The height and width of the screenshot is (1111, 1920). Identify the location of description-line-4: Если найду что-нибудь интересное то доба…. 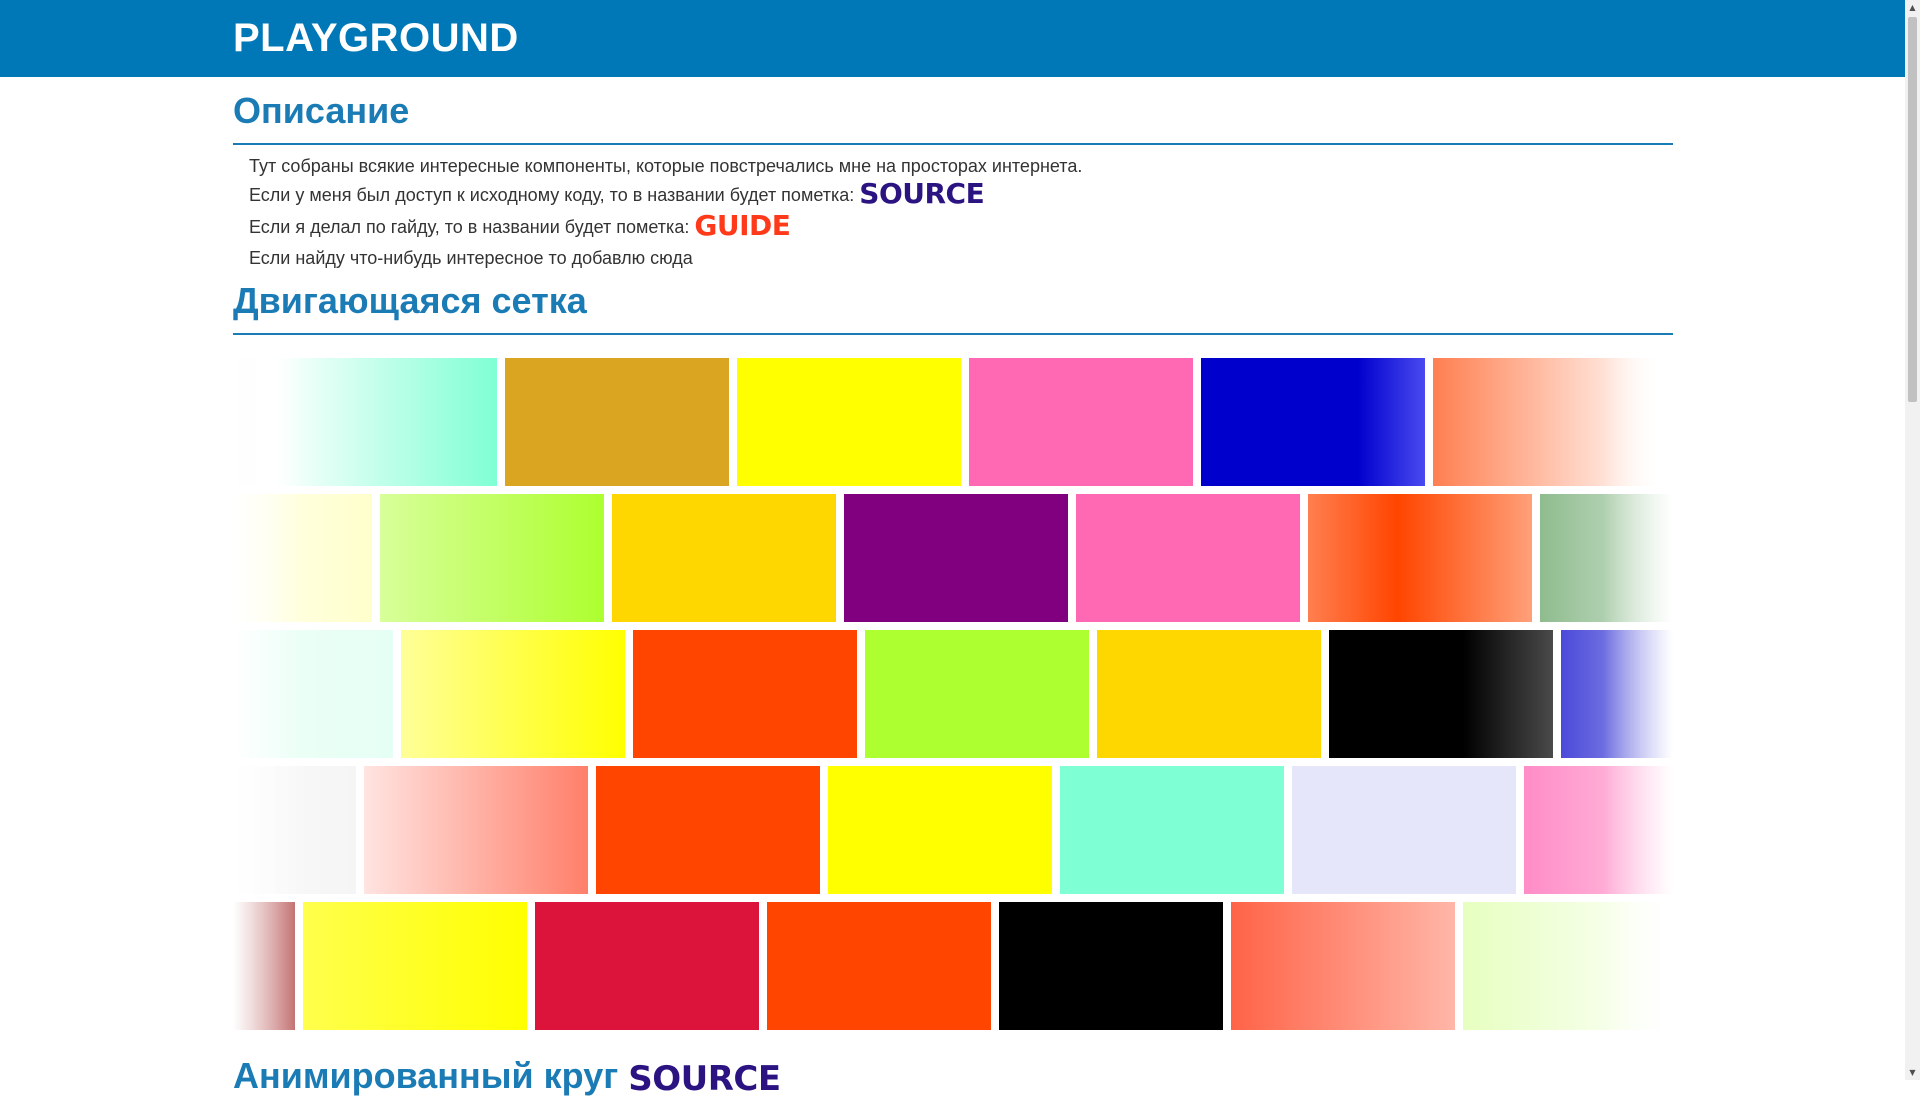
(471, 258).